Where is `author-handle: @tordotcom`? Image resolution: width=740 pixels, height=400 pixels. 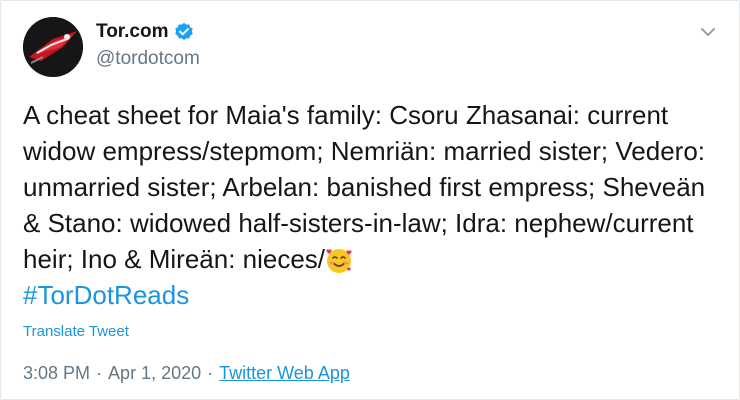
author-handle: @tordotcom is located at coordinates (148, 59).